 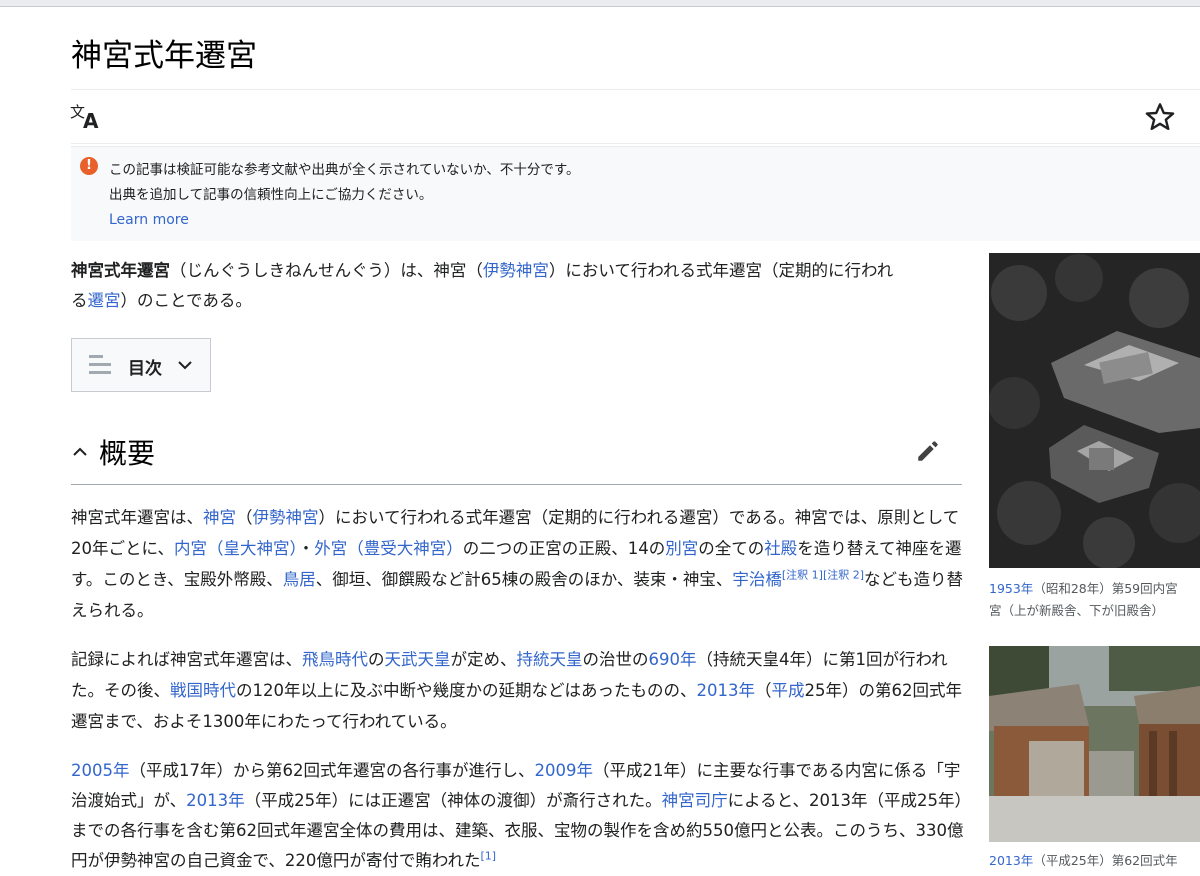 What do you see at coordinates (843, 575) in the screenshot?
I see `footnote-link: [注釈 2]` at bounding box center [843, 575].